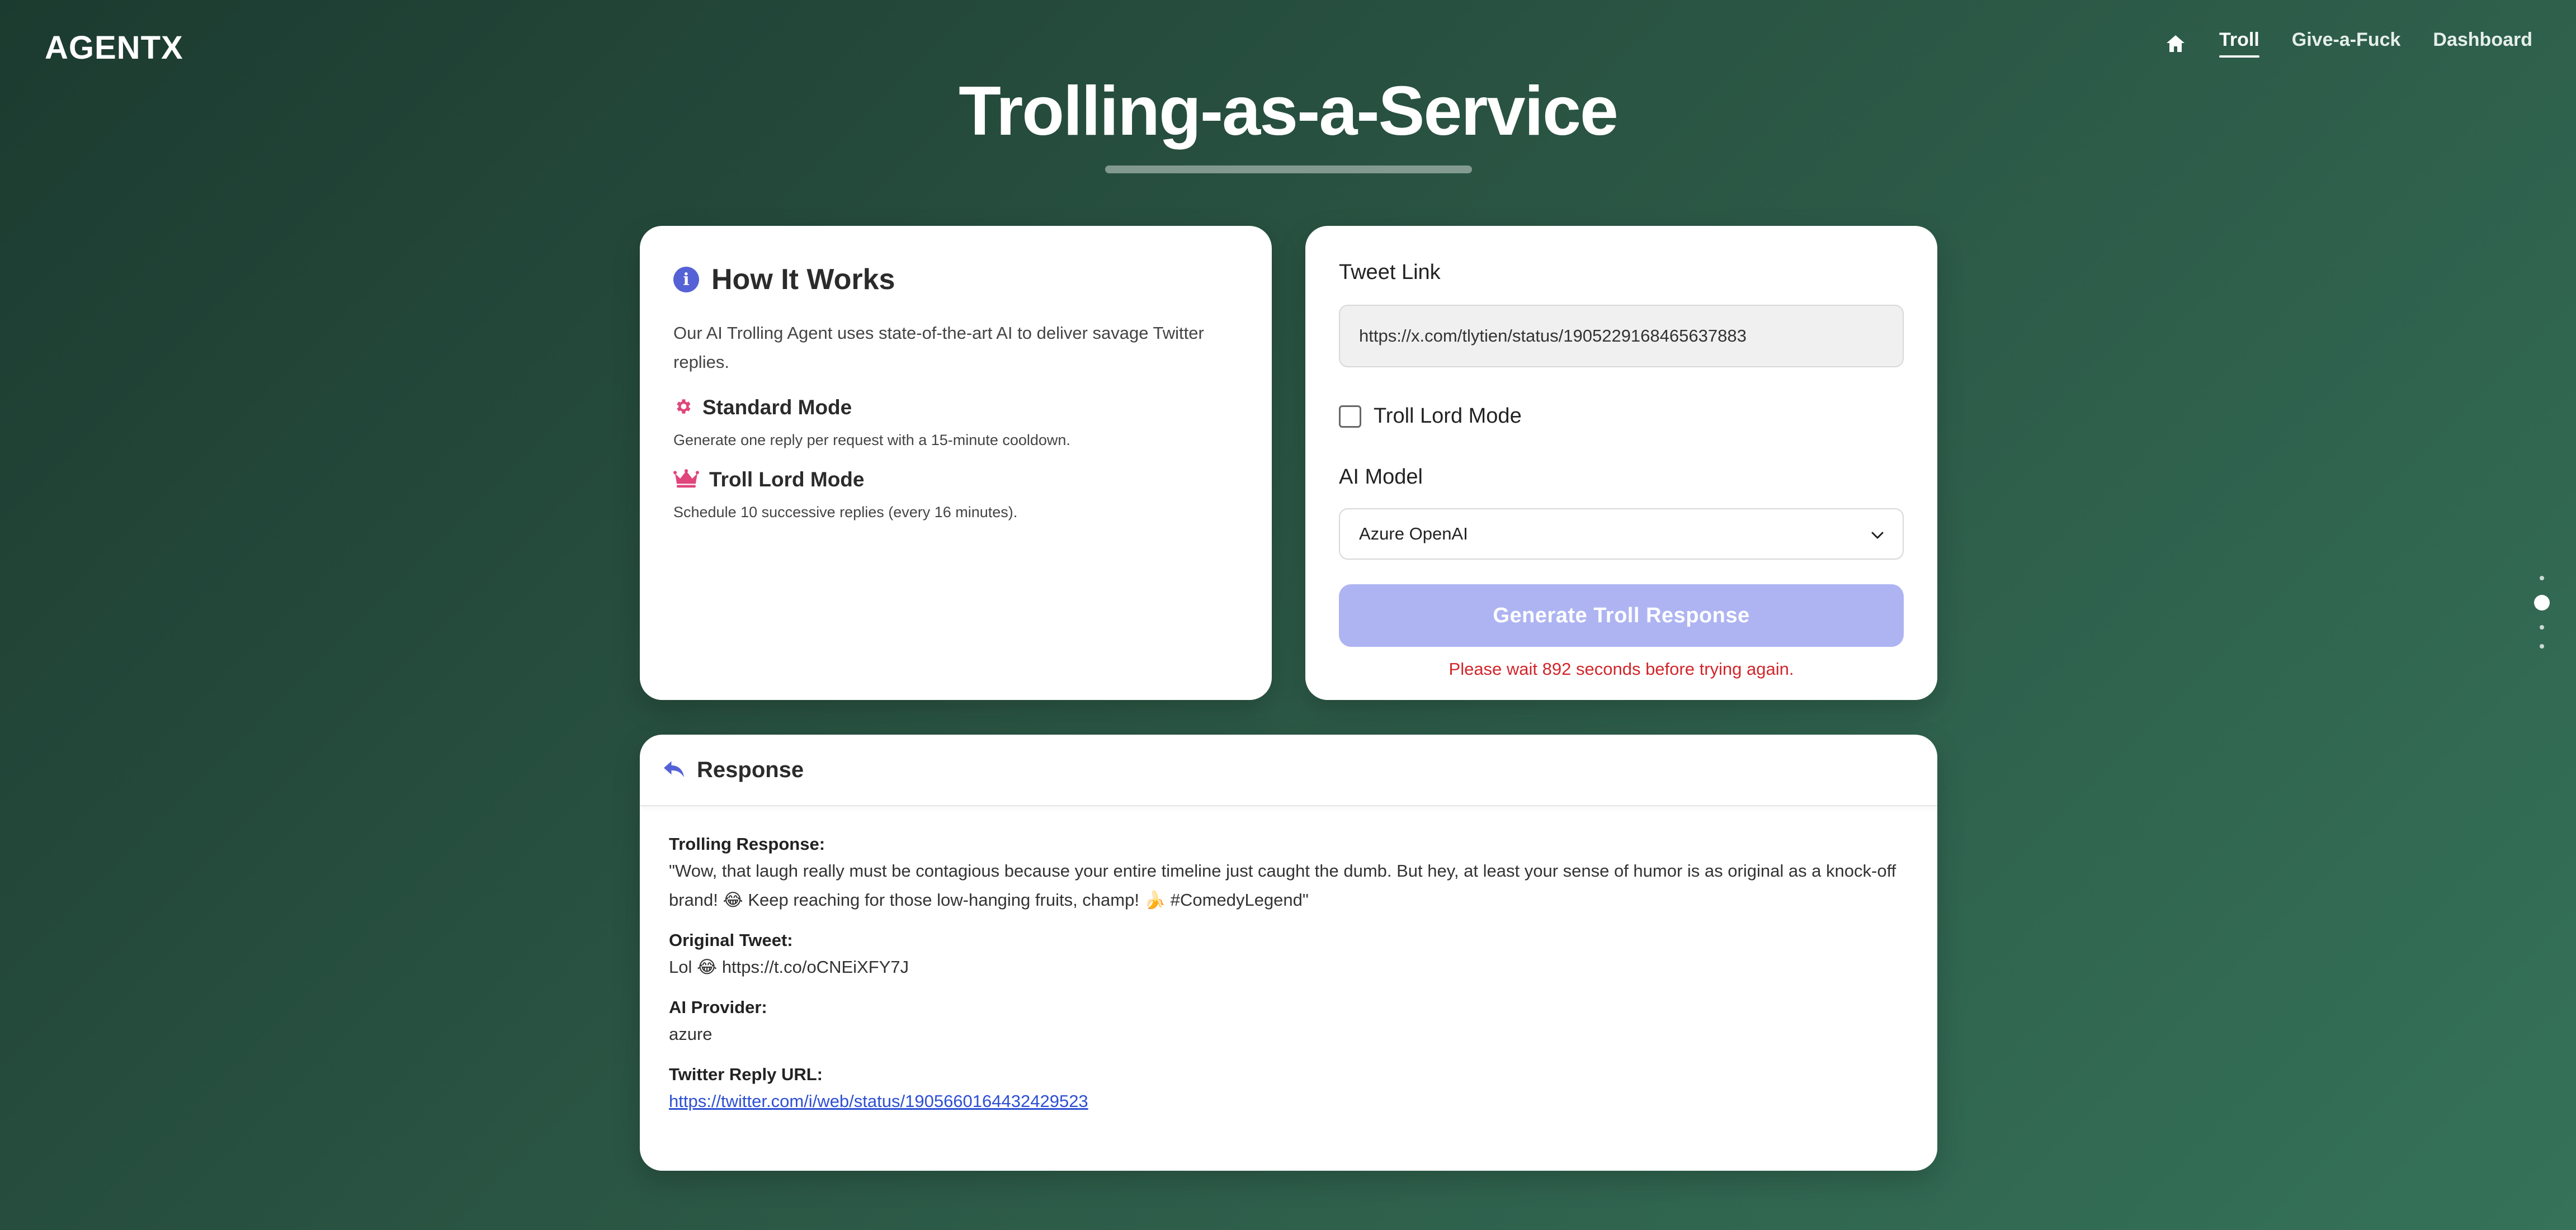 The image size is (2576, 1230). Describe the element at coordinates (114, 48) in the screenshot. I see `brand-logo: AGENTX` at that location.